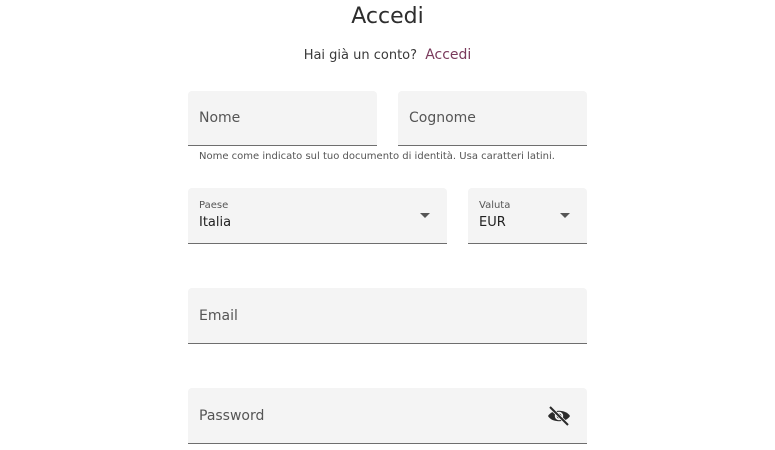 The image size is (775, 450). Describe the element at coordinates (215, 222) in the screenshot. I see `country-value: Italia` at that location.